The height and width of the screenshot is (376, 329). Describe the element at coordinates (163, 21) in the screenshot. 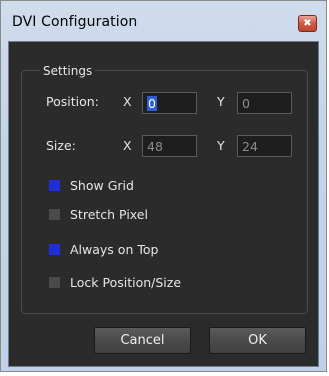

I see `title-bar: DVI Configuration ✖` at that location.